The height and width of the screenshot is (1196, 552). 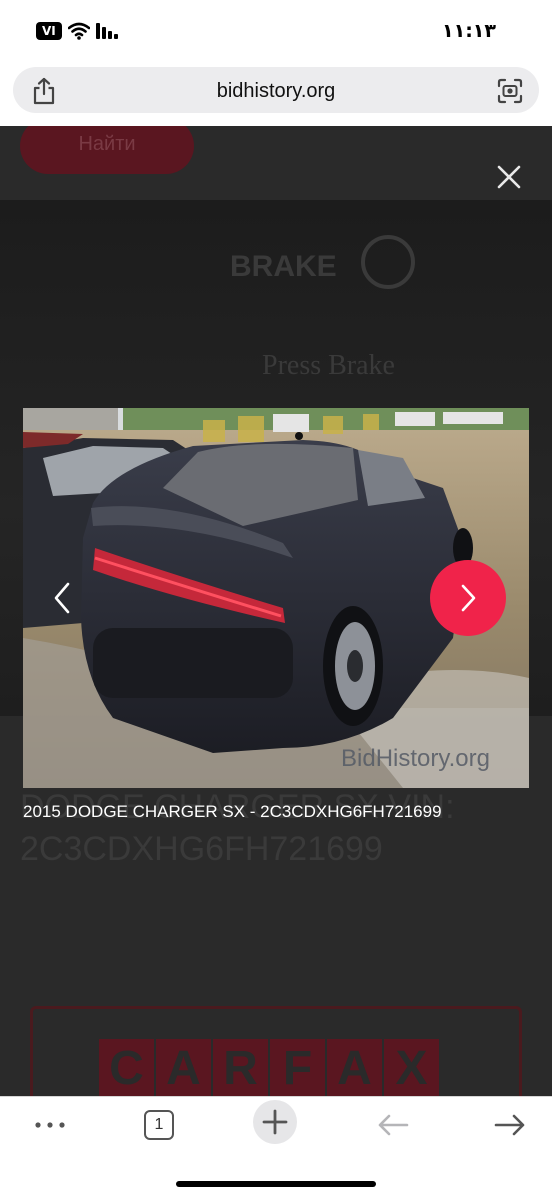 I want to click on back-button, so click(x=393, y=1125).